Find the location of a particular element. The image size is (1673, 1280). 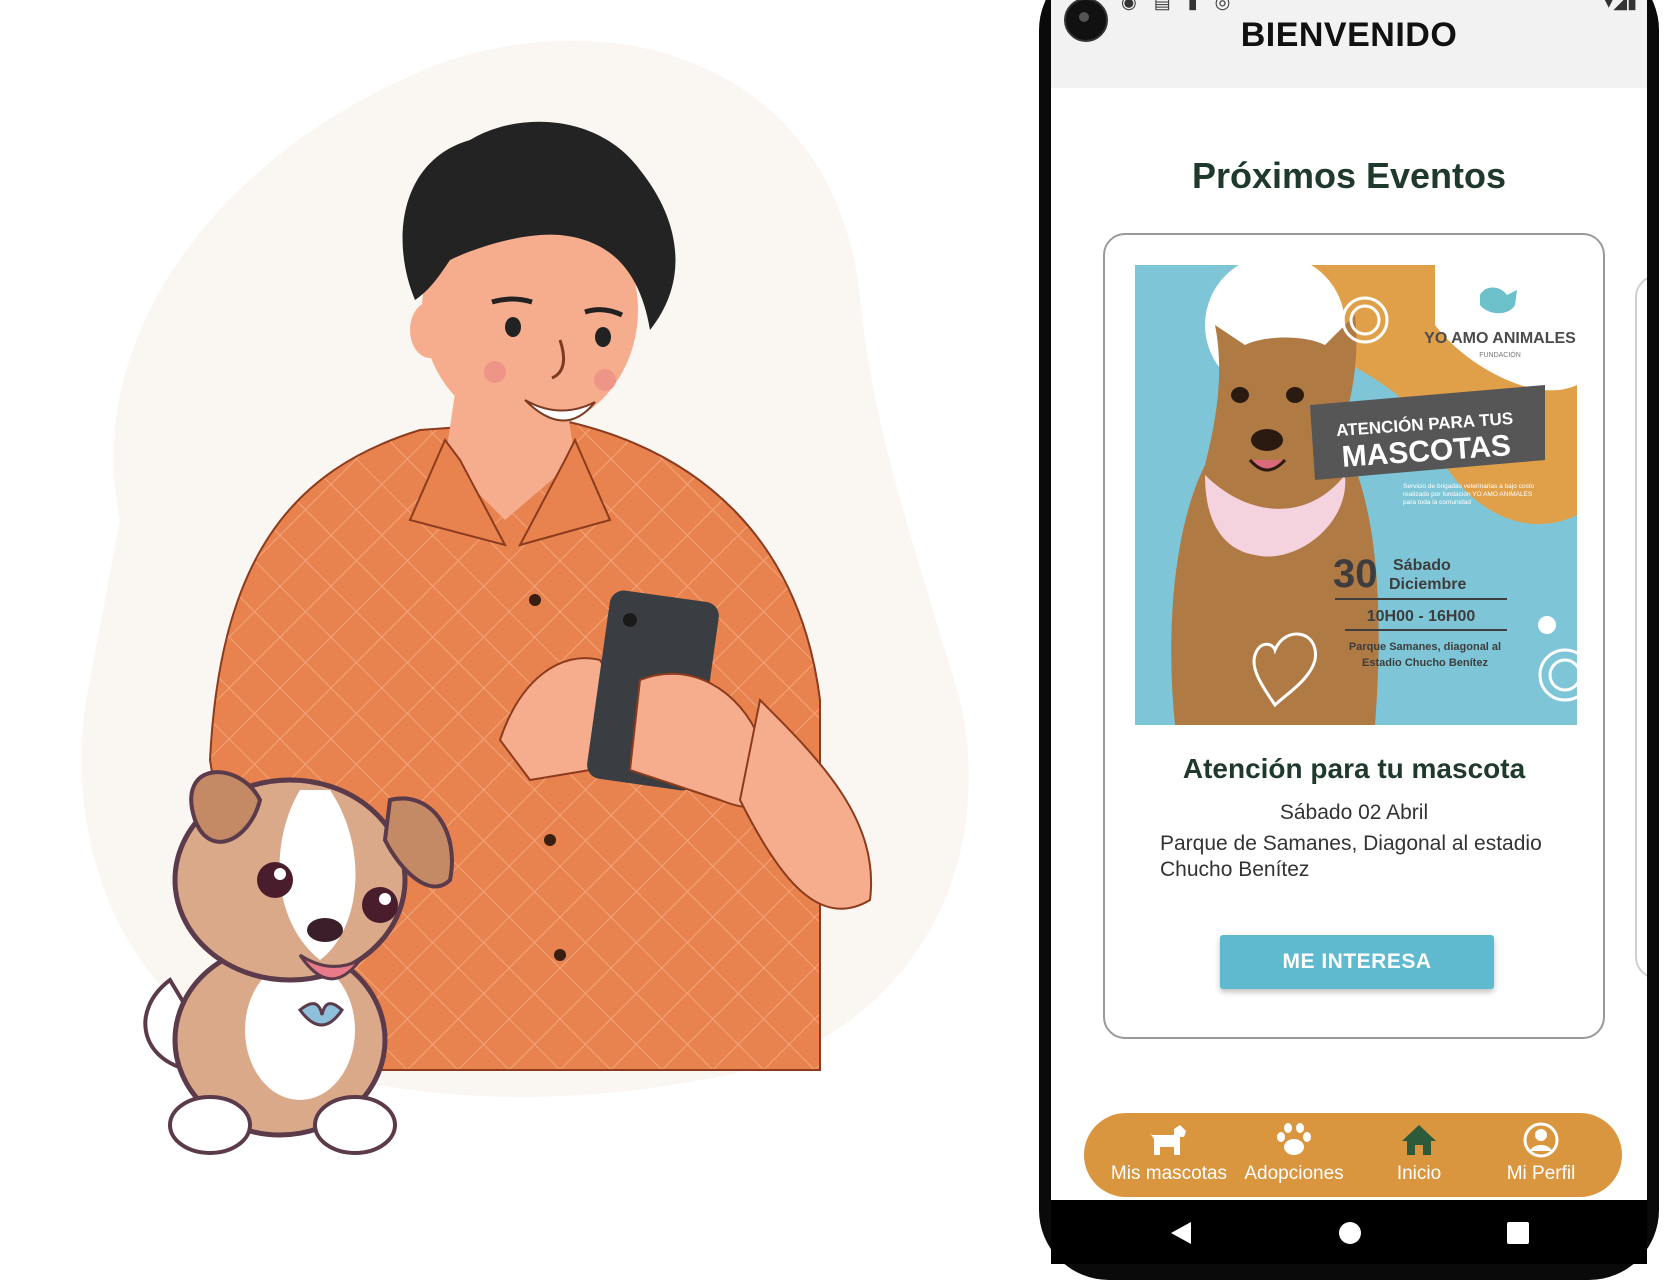

poster-day-name: Sábado is located at coordinates (1422, 565).